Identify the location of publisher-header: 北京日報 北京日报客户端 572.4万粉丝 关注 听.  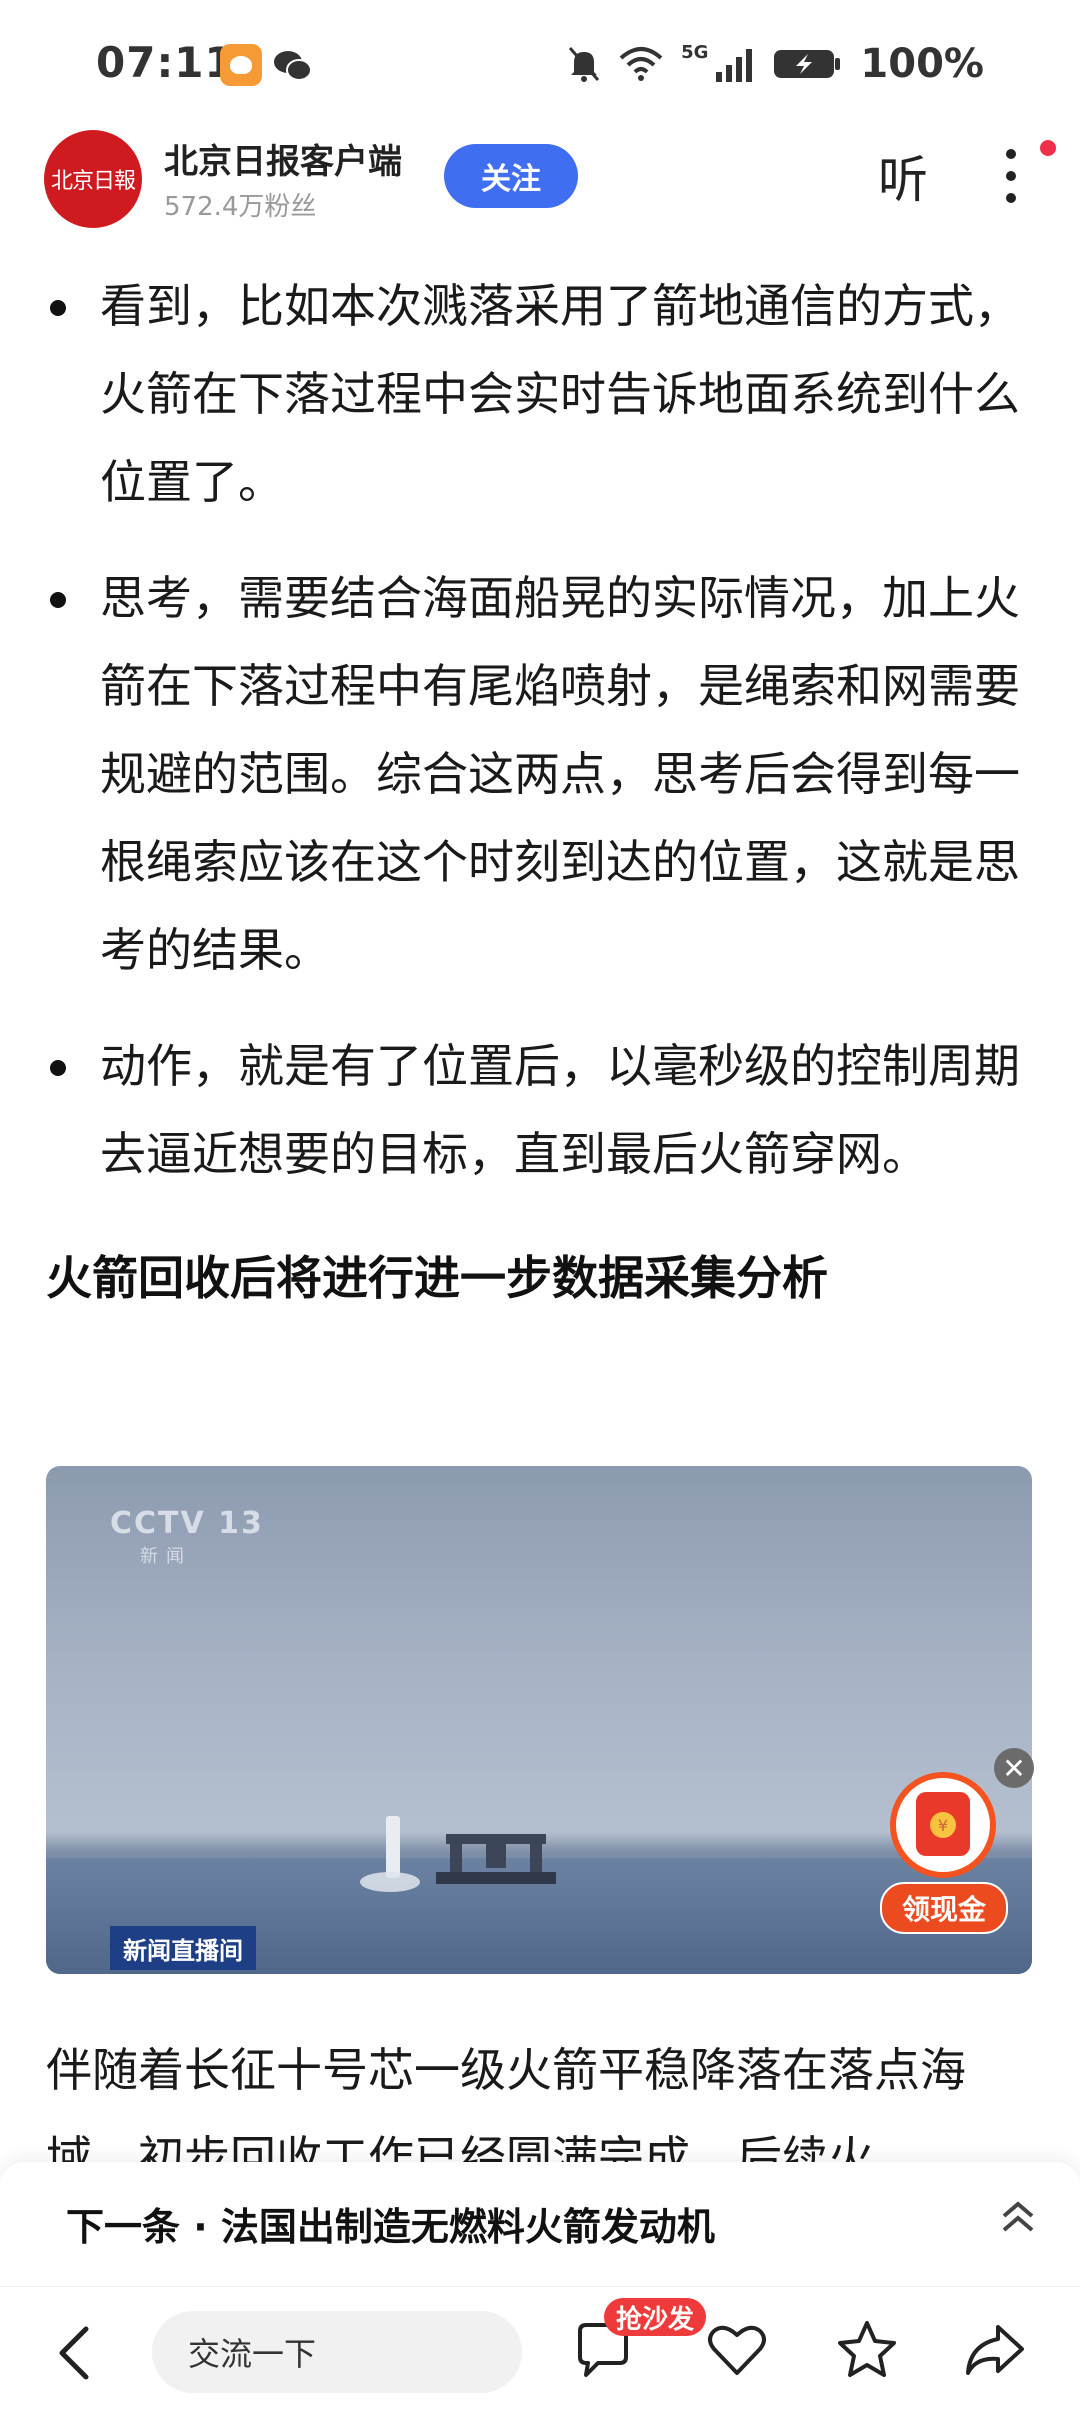
(540, 195).